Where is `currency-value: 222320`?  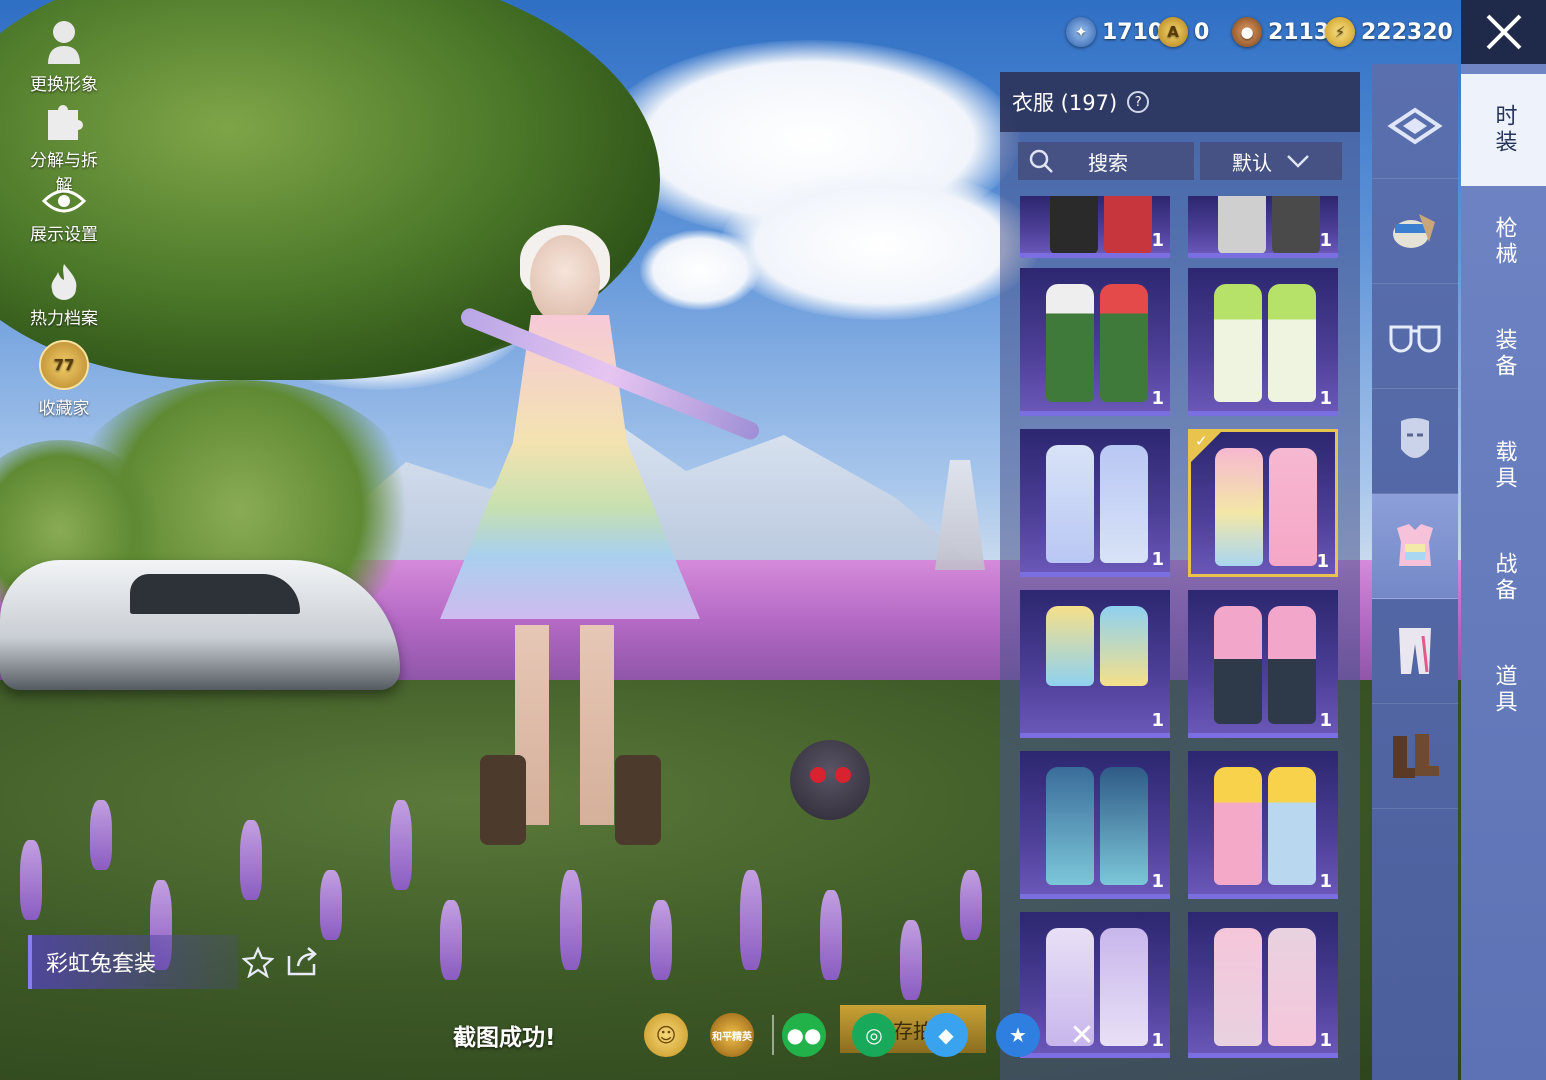 currency-value: 222320 is located at coordinates (1407, 32).